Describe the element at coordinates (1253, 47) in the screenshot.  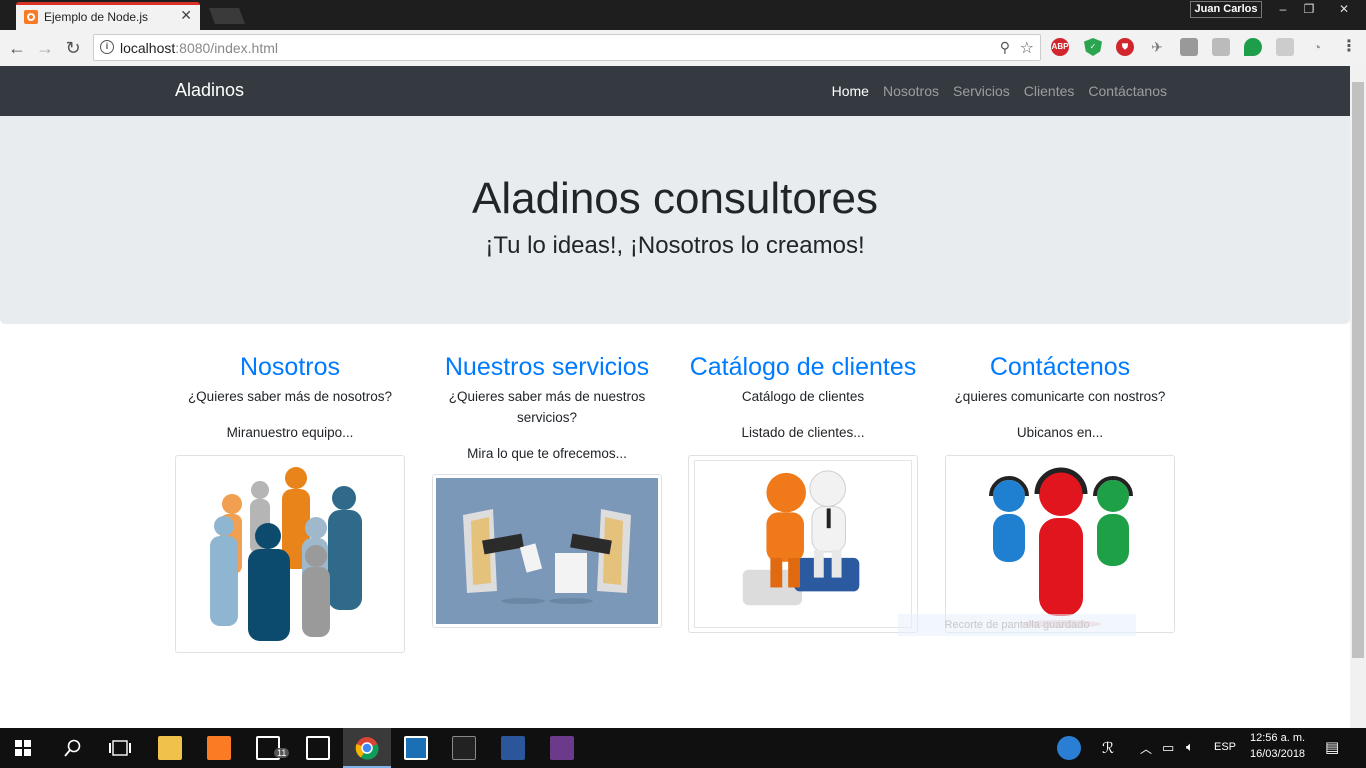
I see `evernote-icon` at that location.